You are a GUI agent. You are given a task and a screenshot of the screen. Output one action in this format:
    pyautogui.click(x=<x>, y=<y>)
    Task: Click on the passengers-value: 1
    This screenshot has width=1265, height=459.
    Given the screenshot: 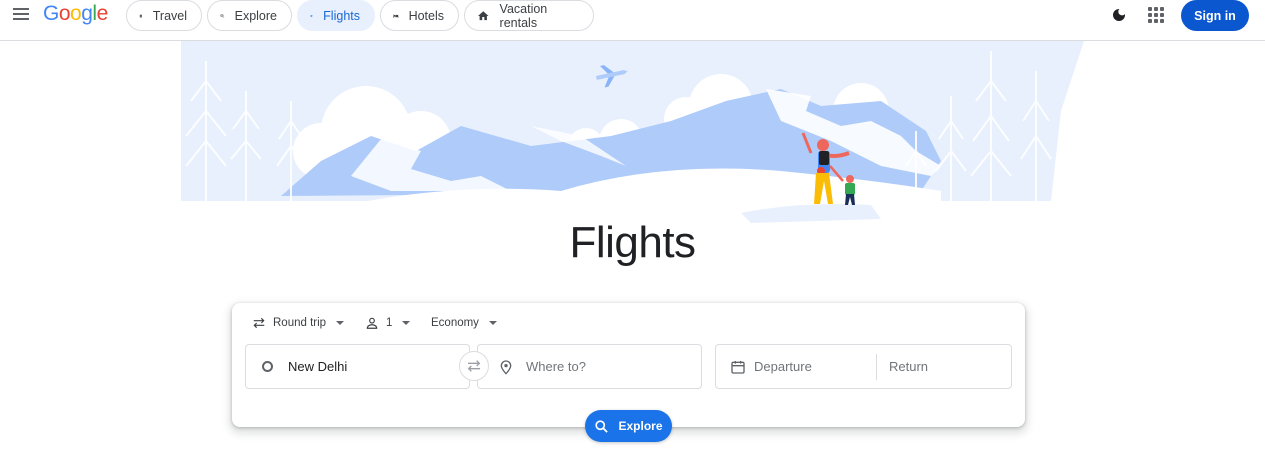 What is the action you would take?
    pyautogui.click(x=389, y=323)
    